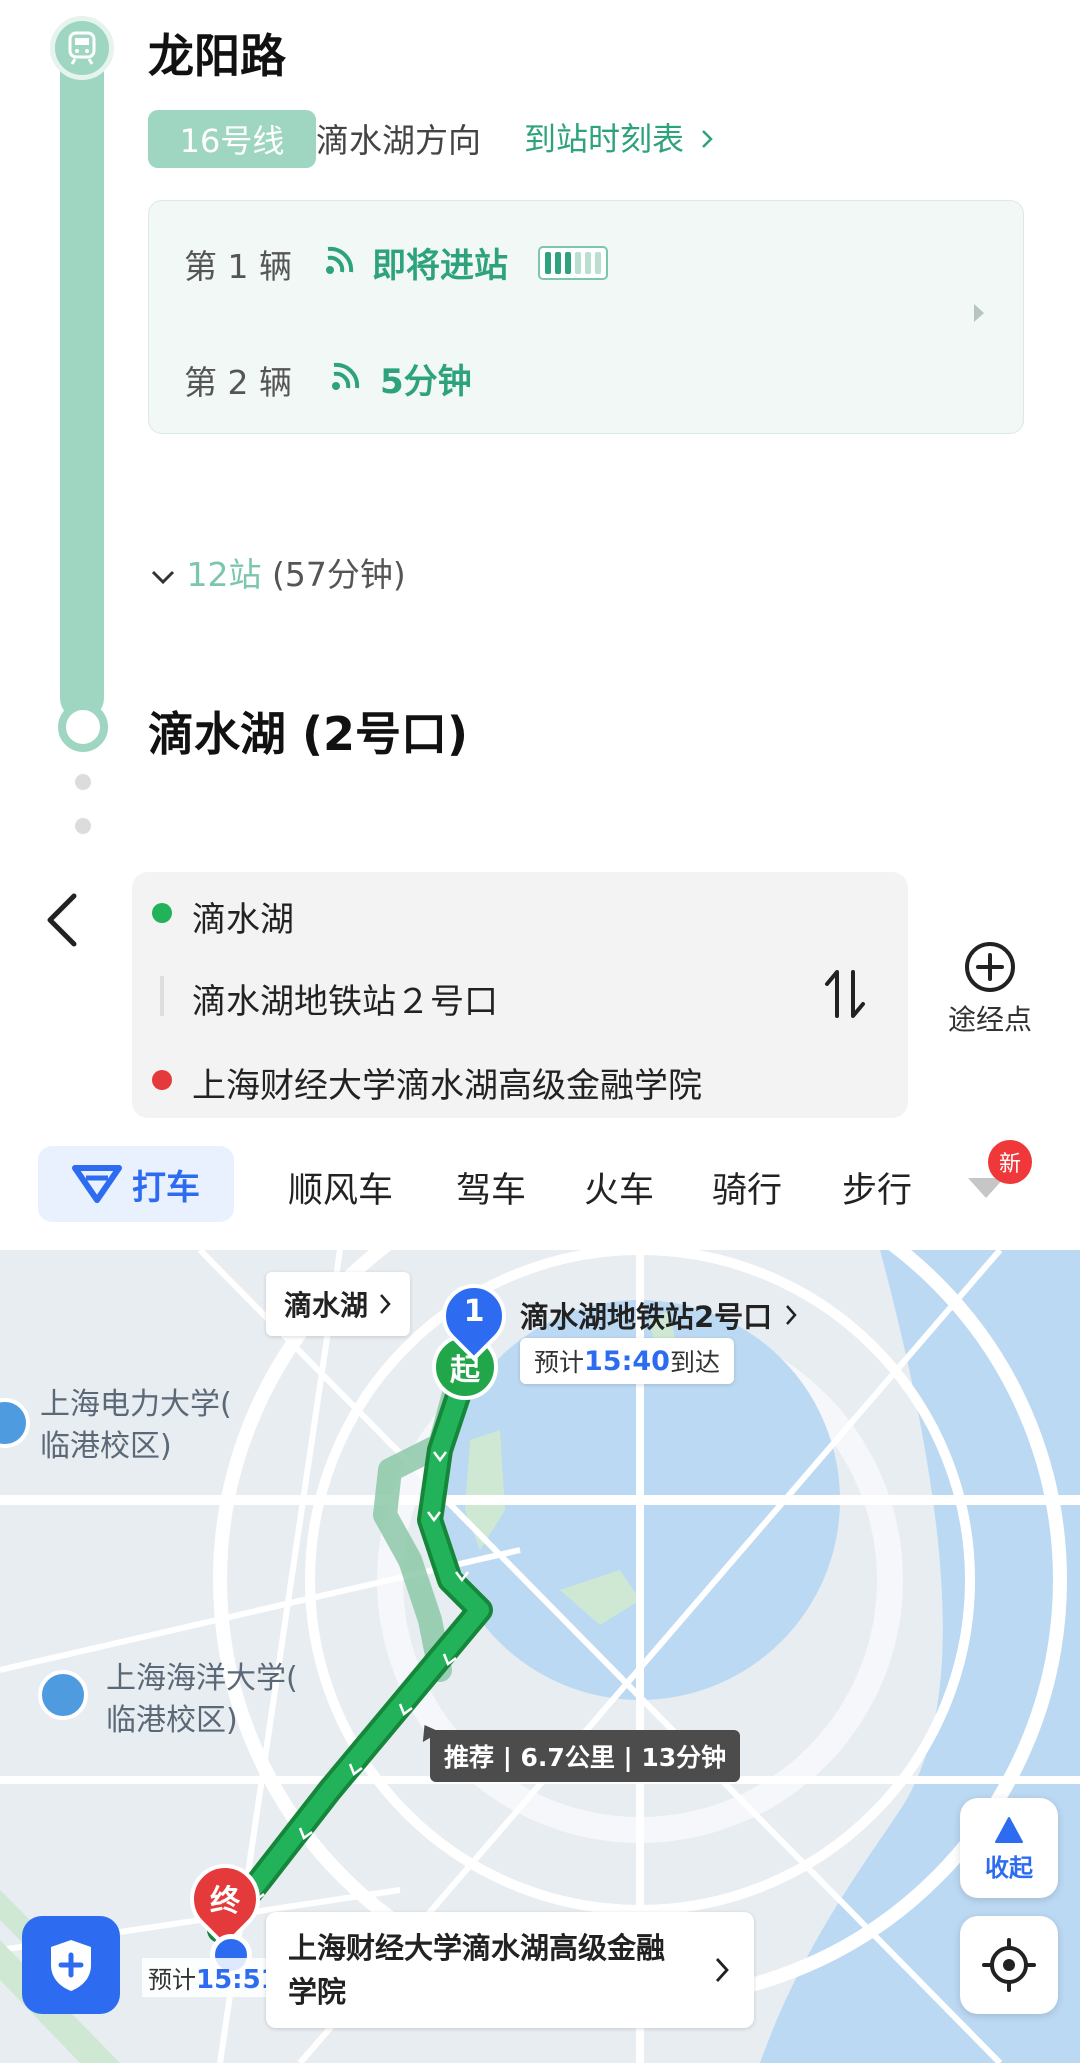  I want to click on timetable-link: 到站时刻表, so click(619, 137).